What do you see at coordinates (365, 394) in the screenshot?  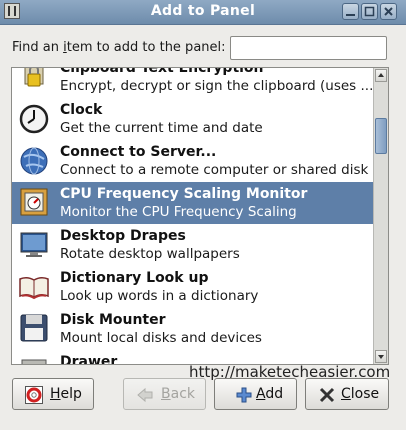 I see `close-rest: lose` at bounding box center [365, 394].